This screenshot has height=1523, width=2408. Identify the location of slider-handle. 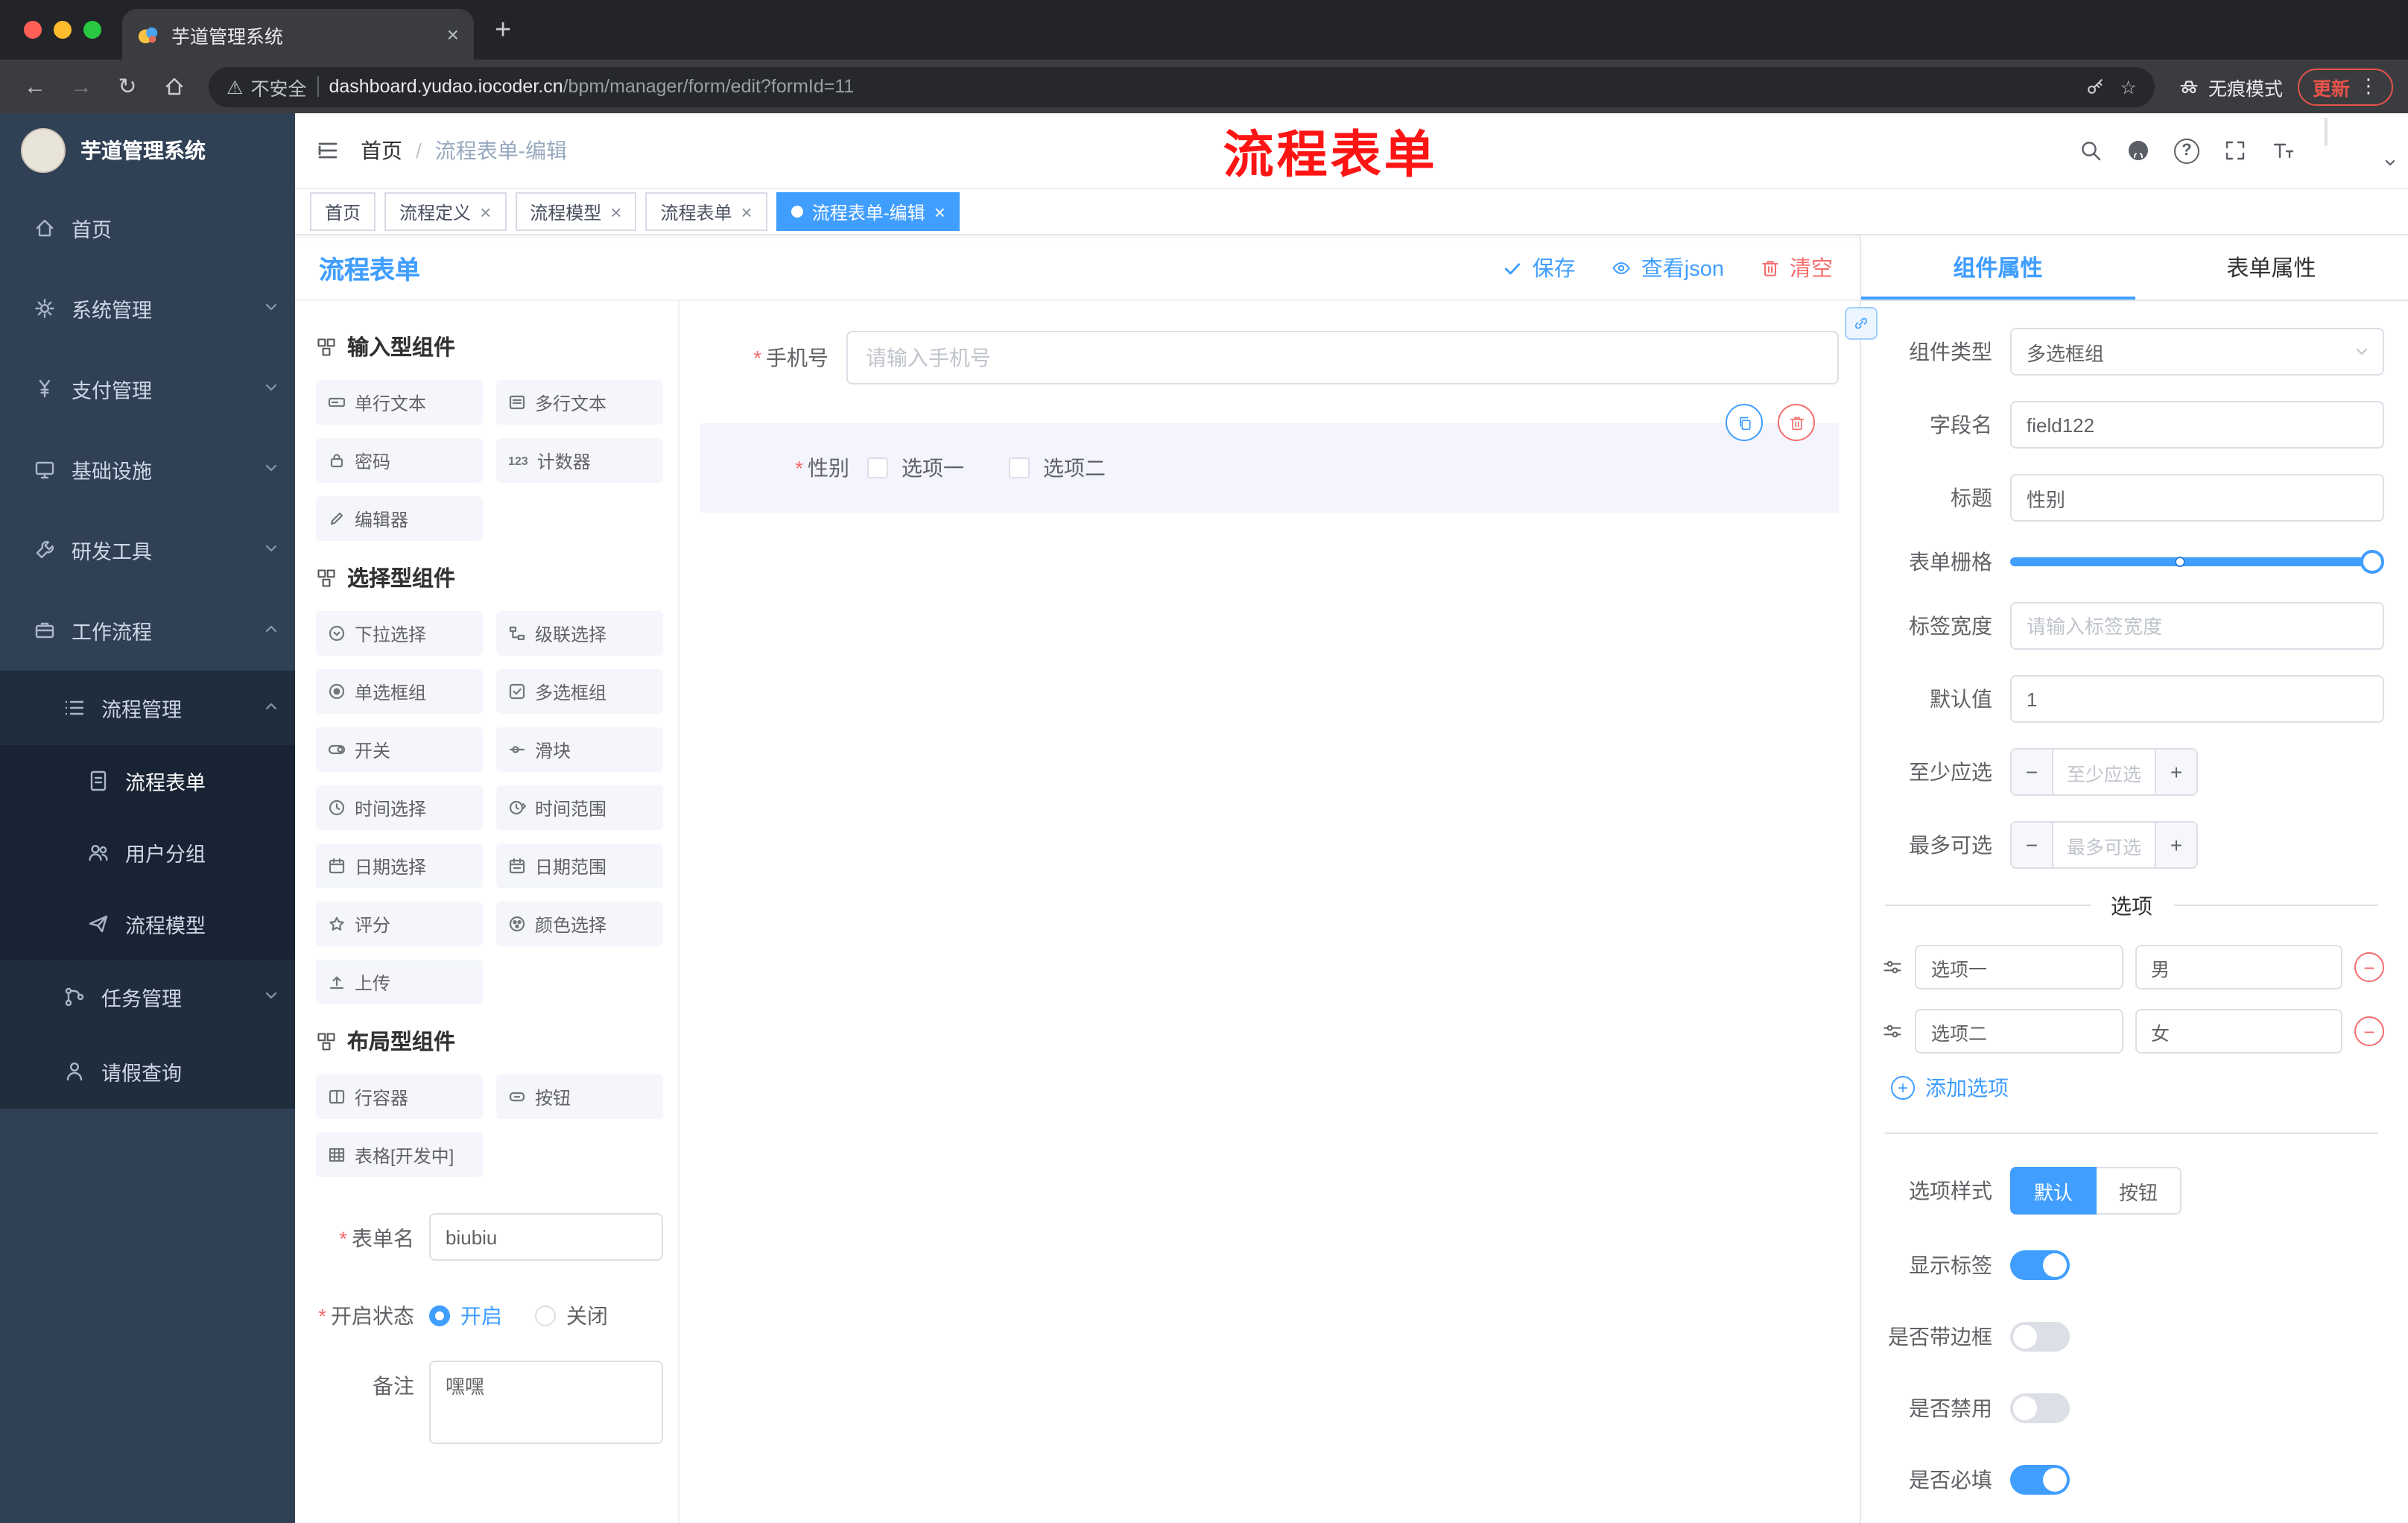
(2372, 562).